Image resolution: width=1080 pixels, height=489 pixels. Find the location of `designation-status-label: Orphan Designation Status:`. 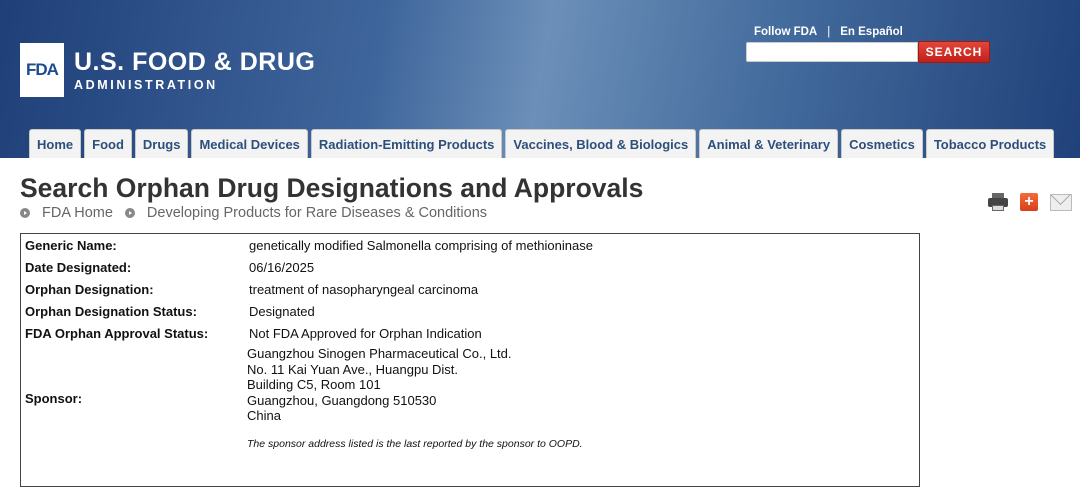

designation-status-label: Orphan Designation Status: is located at coordinates (111, 311).